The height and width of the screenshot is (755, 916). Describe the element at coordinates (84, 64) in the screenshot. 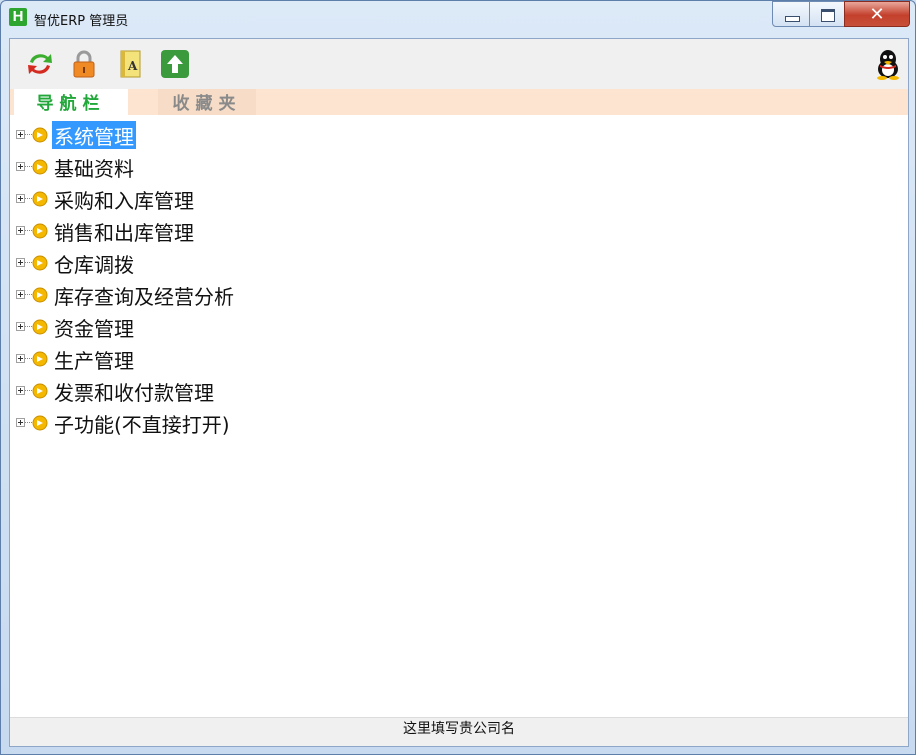

I see `lock-icon` at that location.